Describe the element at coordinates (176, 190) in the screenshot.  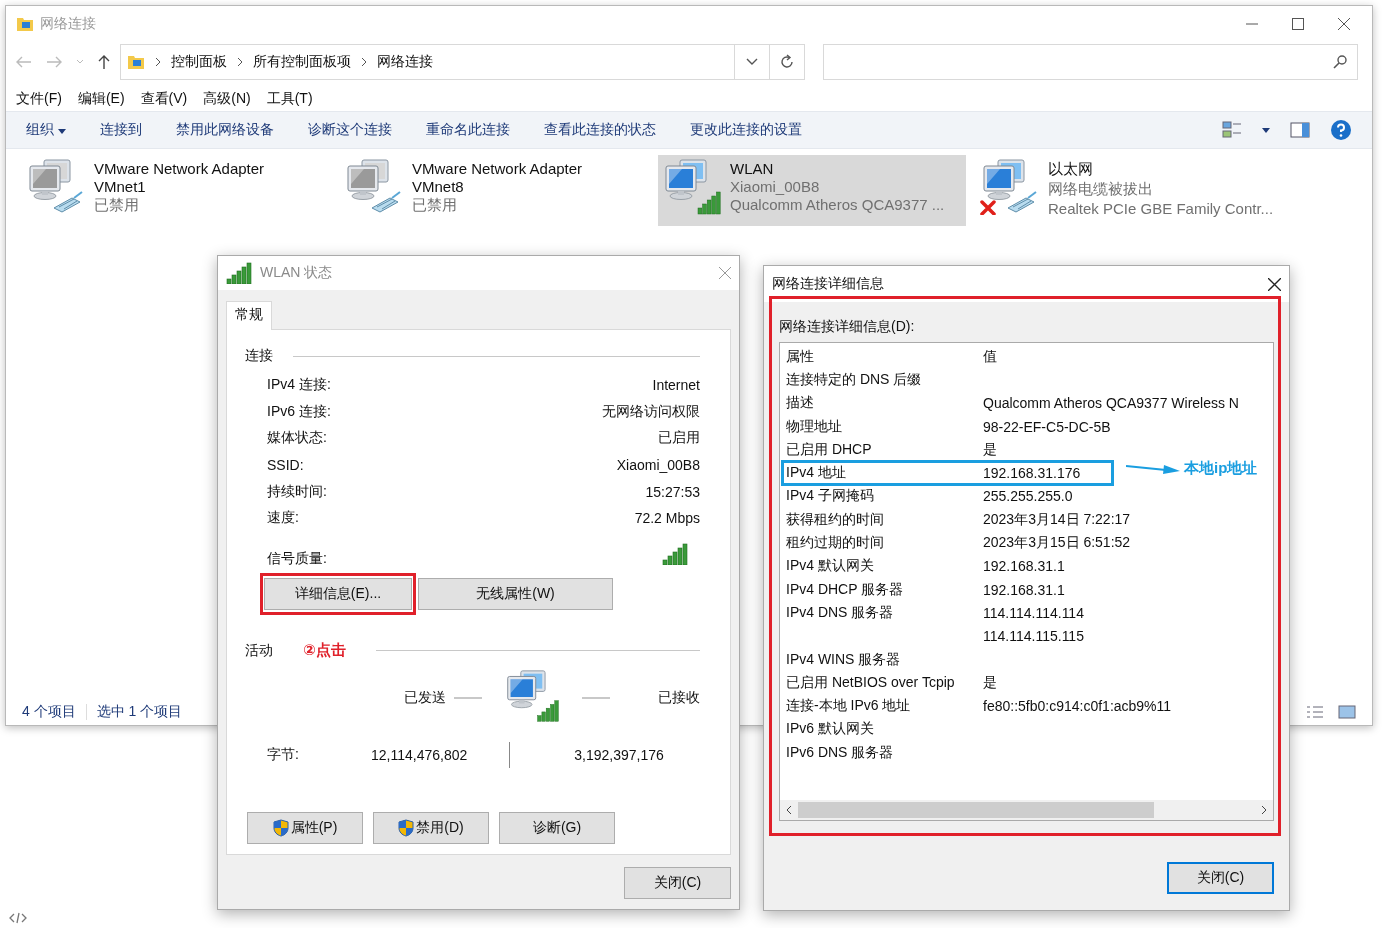
I see `network-adapter-item: VMware Network Adapter VMnet1 已禁用` at that location.